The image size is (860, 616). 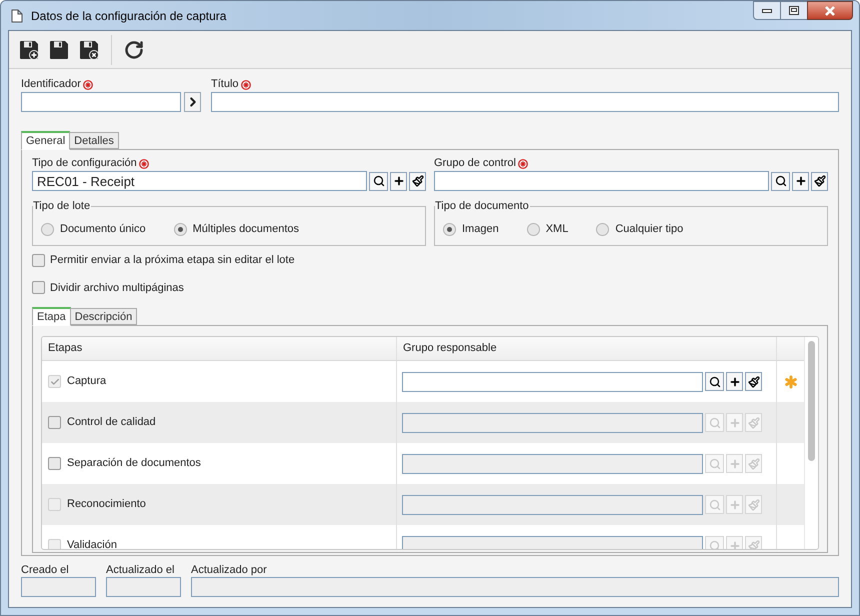 What do you see at coordinates (587, 348) in the screenshot?
I see `column-header: Grupo responsable` at bounding box center [587, 348].